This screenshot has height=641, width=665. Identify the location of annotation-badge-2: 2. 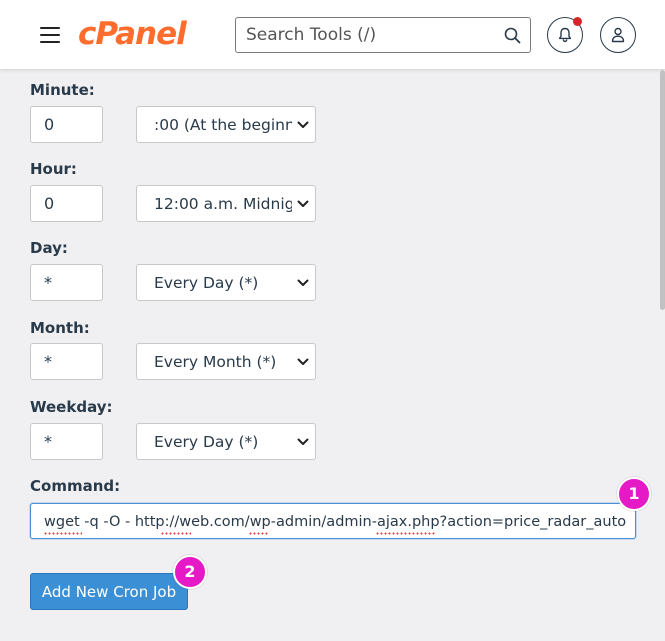
(190, 572).